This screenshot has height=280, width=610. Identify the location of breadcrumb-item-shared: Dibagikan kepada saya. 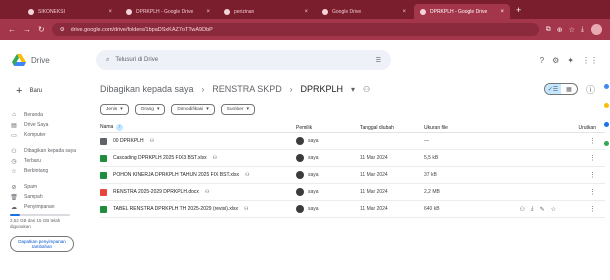
(147, 89).